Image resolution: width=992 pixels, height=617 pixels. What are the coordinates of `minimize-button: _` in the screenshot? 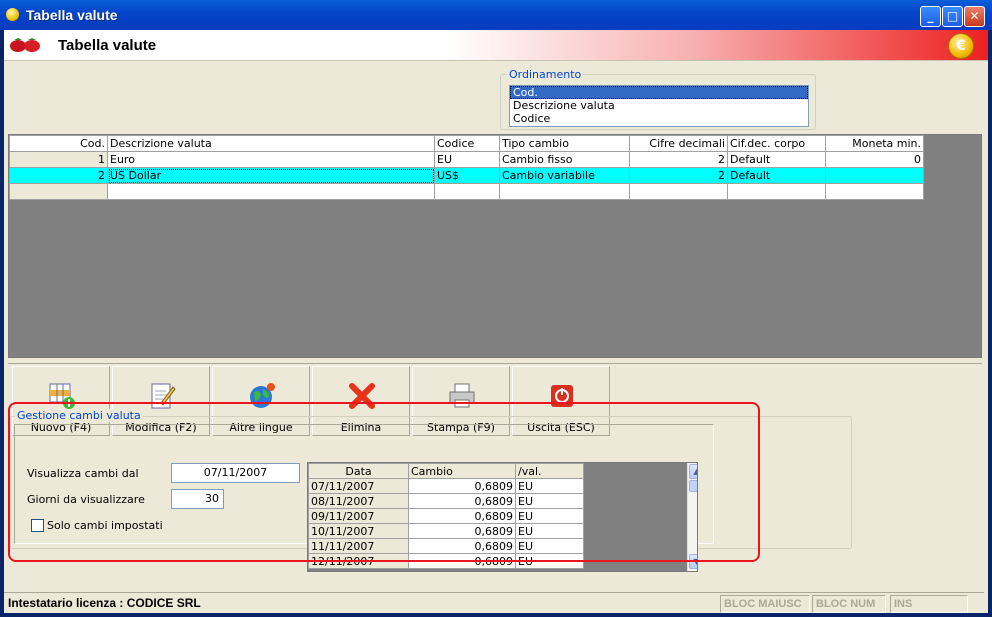 It's located at (930, 16).